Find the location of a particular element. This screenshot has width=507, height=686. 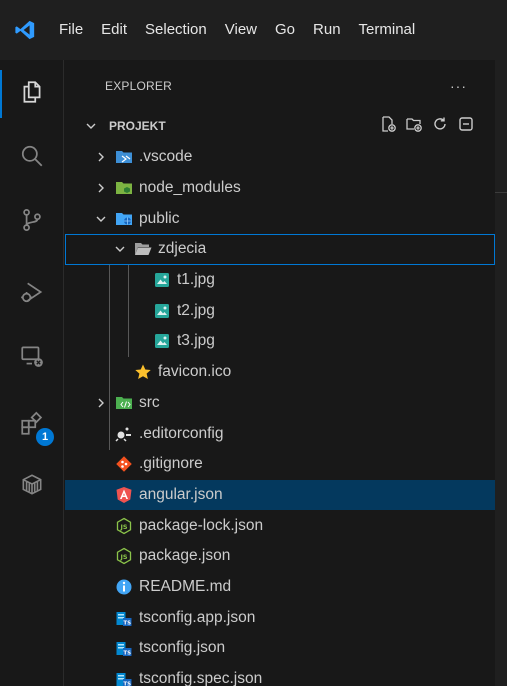

menu-run: Run is located at coordinates (327, 30).